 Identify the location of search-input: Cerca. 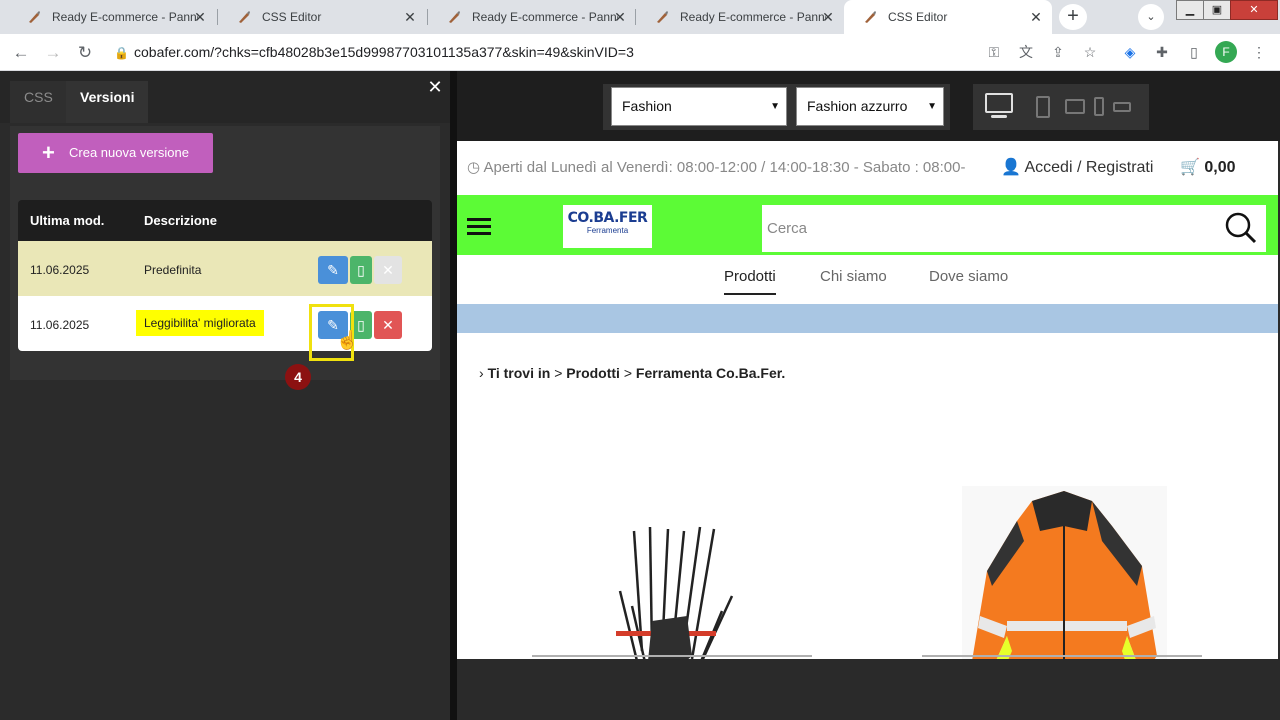
(1014, 228).